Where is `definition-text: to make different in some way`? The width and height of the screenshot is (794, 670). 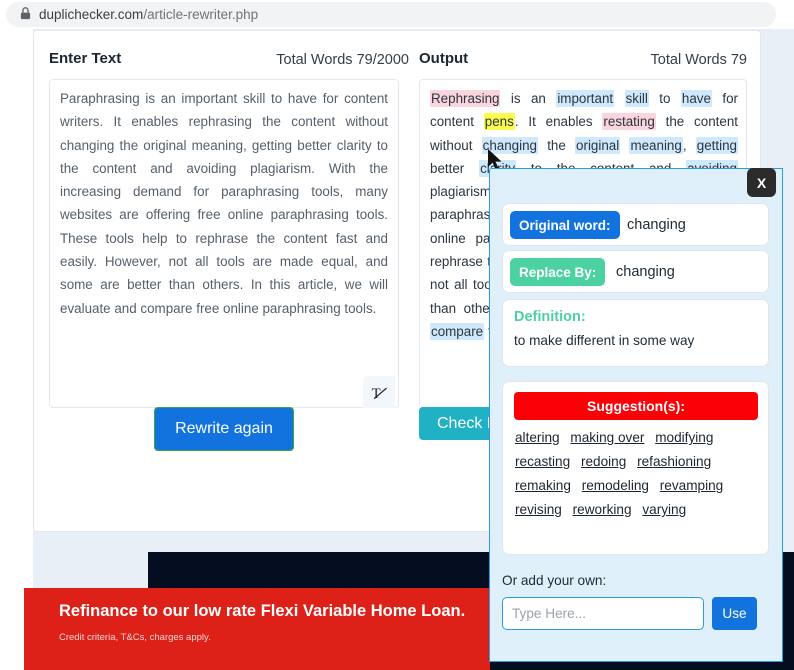 definition-text: to make different in some way is located at coordinates (604, 340).